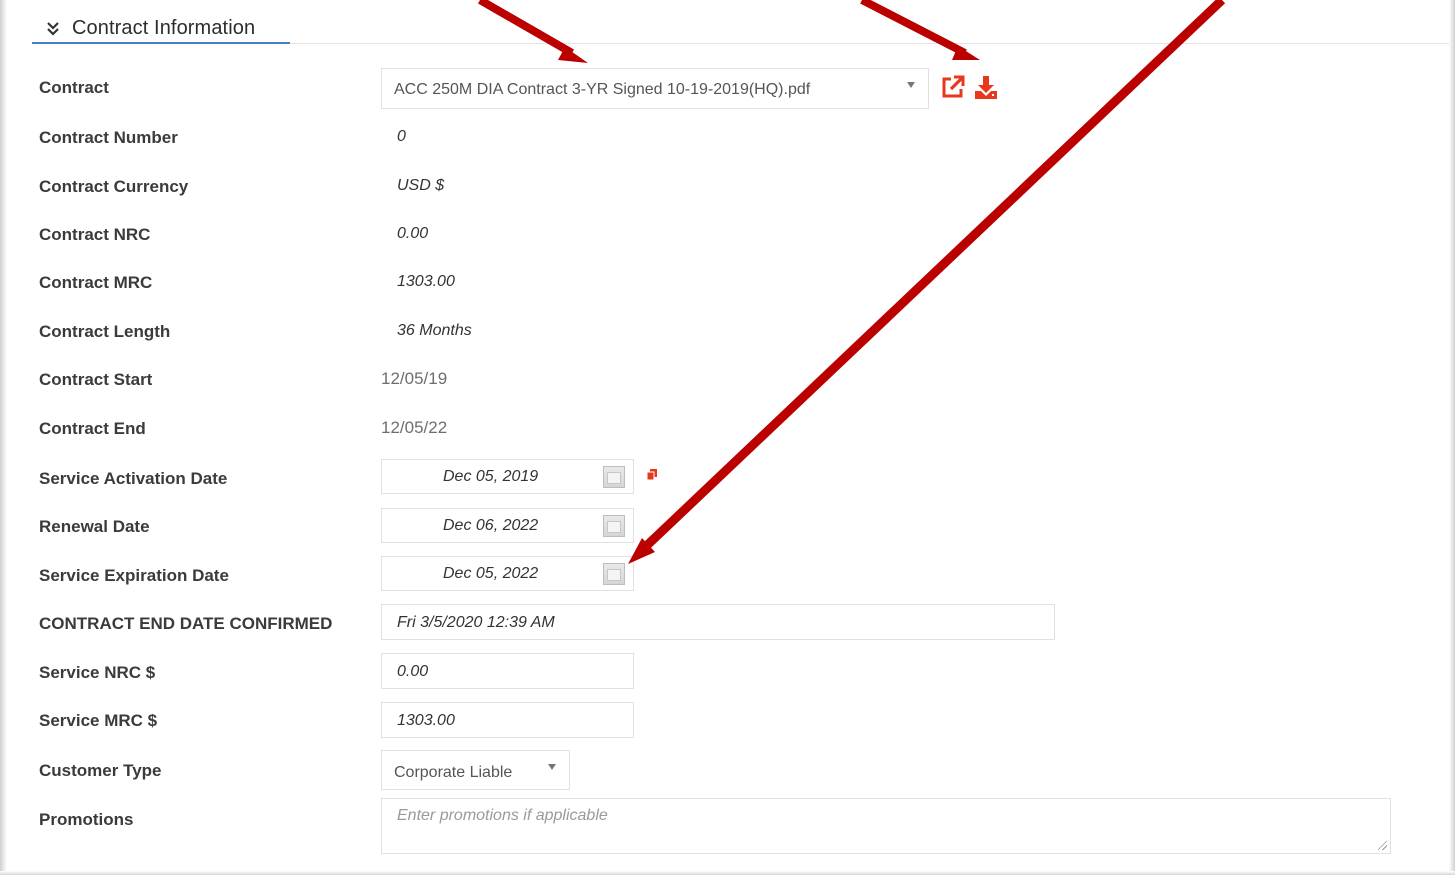 The image size is (1455, 875). What do you see at coordinates (186, 623) in the screenshot?
I see `label-contract-end-date-confirmed: CONTRACT END DATE CONFIRMED` at bounding box center [186, 623].